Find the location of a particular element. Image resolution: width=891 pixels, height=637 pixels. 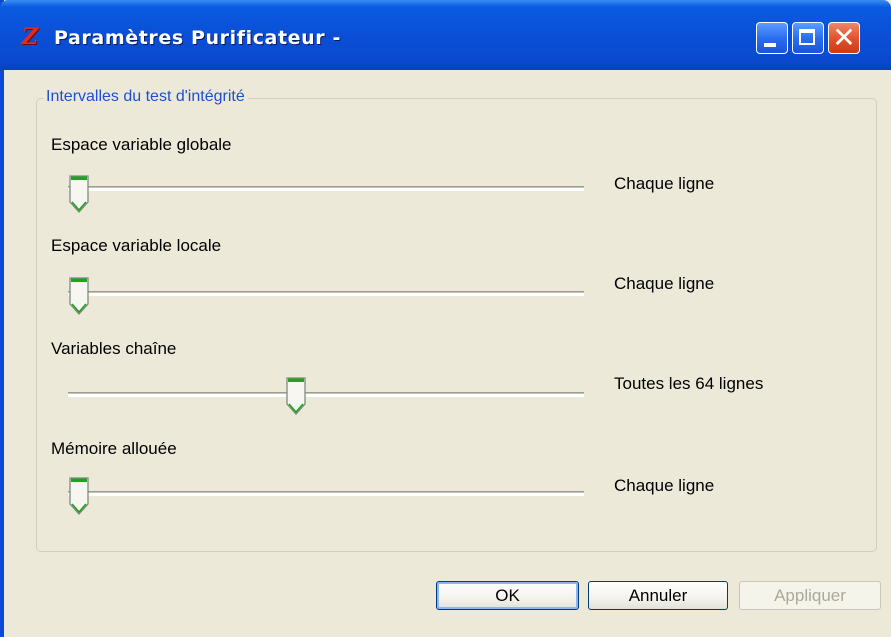

cancel-button: Annuler is located at coordinates (658, 595).